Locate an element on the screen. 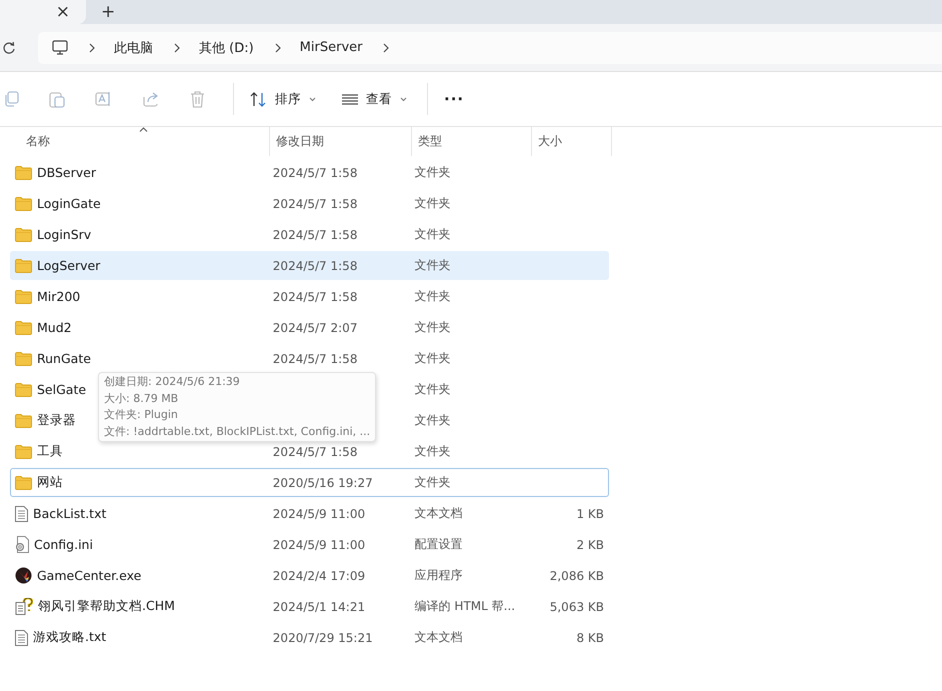  file-name: Mir200 is located at coordinates (58, 296).